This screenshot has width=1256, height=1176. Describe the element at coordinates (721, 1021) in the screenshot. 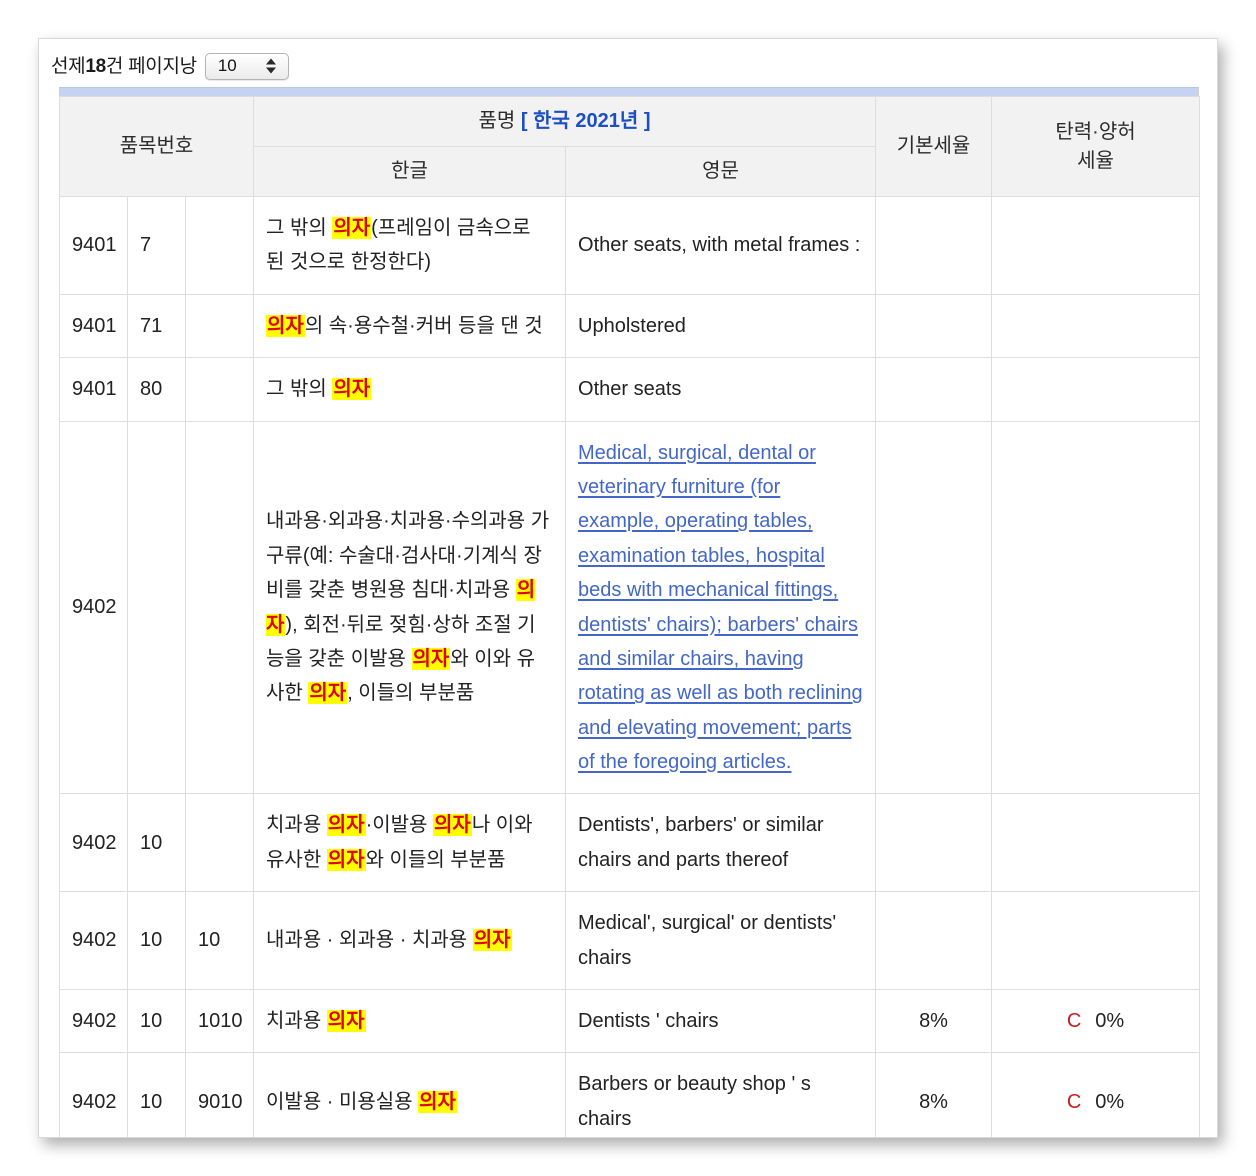

I see `cell-english-name: Dentists ' chairs` at that location.